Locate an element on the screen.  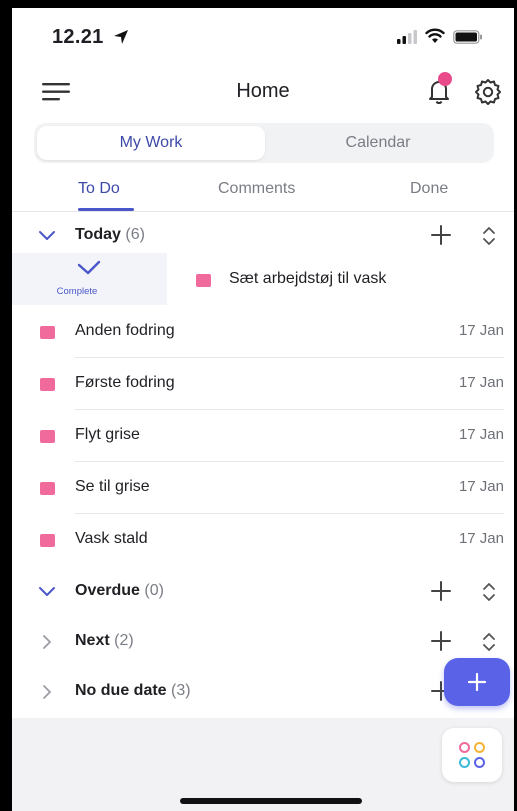
task-label: Sæt arbejdstøj til vask is located at coordinates (308, 278).